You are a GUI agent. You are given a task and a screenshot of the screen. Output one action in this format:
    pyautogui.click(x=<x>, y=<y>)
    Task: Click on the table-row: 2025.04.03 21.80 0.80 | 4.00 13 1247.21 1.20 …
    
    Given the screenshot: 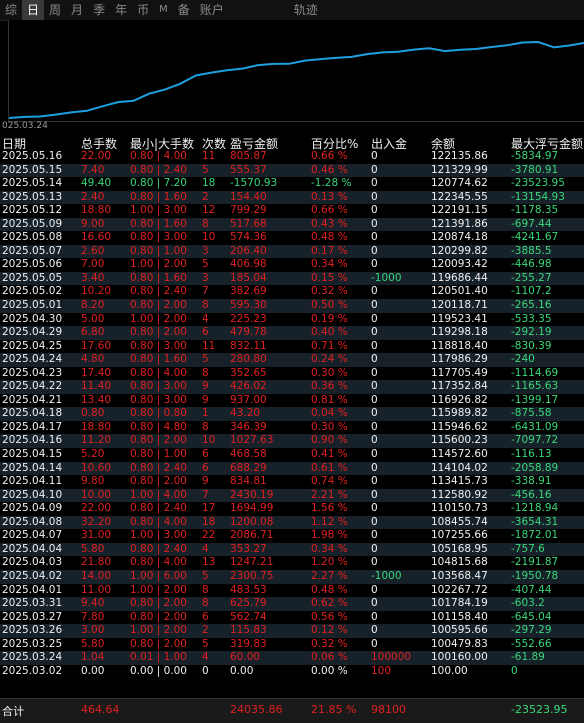 What is the action you would take?
    pyautogui.click(x=292, y=563)
    